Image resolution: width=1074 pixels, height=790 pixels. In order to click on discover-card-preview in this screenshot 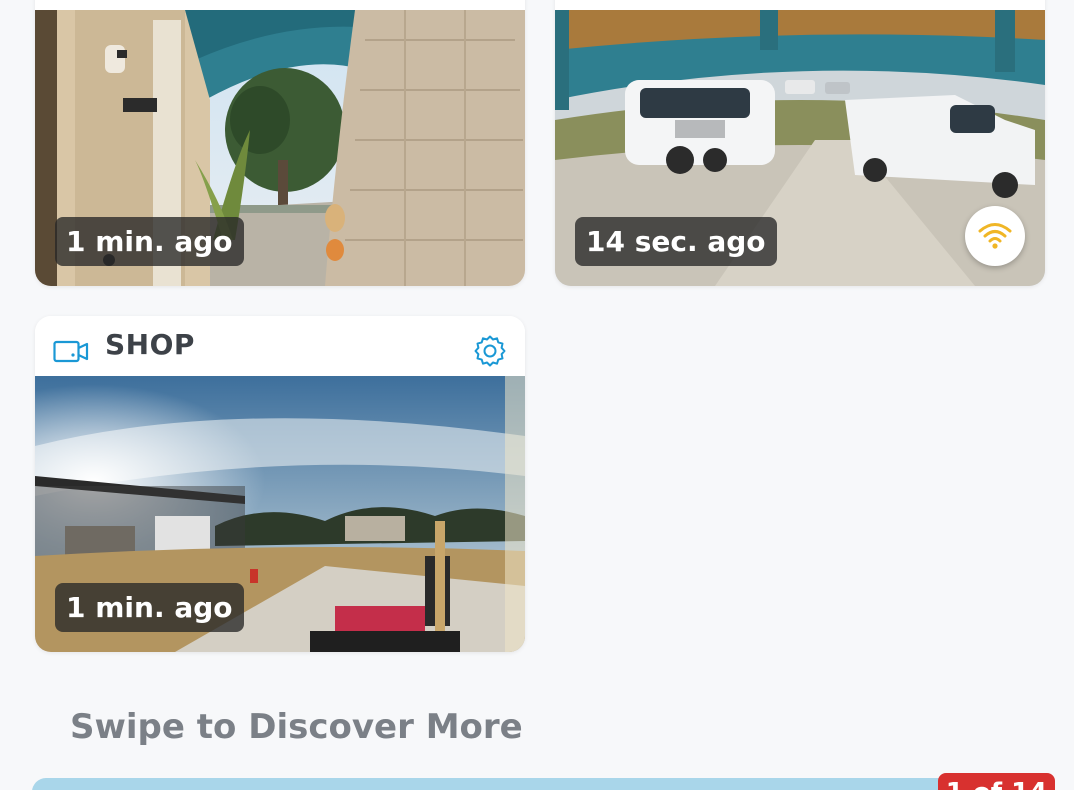, I will do `click(538, 784)`.